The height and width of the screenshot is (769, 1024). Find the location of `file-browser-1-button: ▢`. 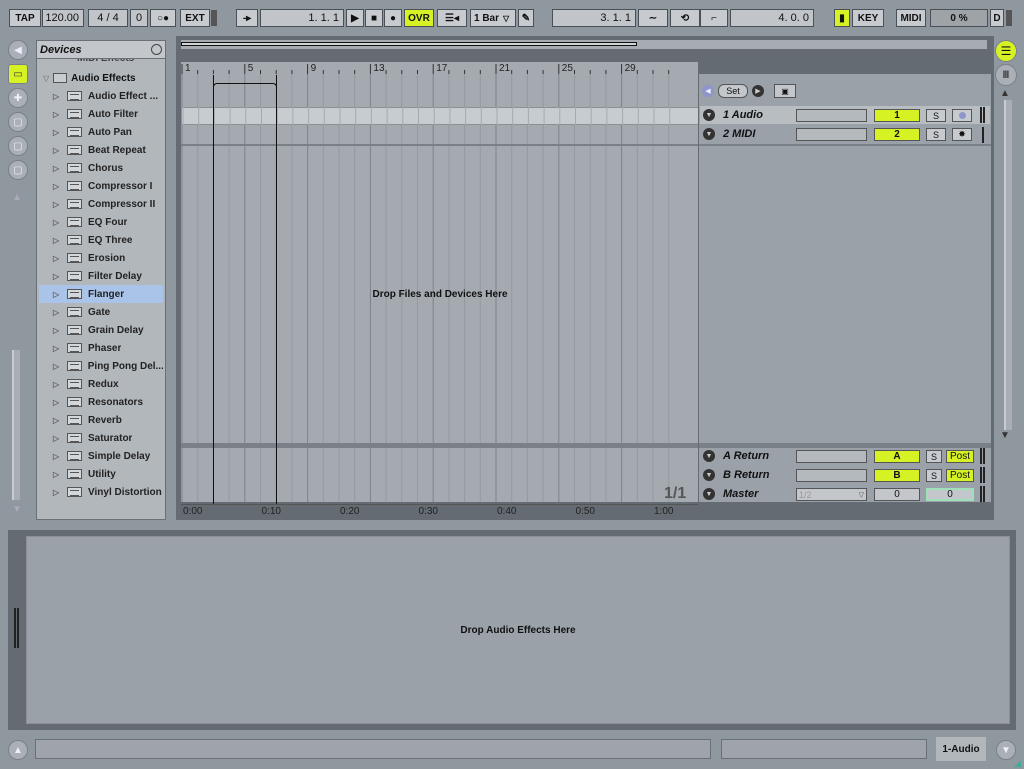

file-browser-1-button: ▢ is located at coordinates (18, 122).